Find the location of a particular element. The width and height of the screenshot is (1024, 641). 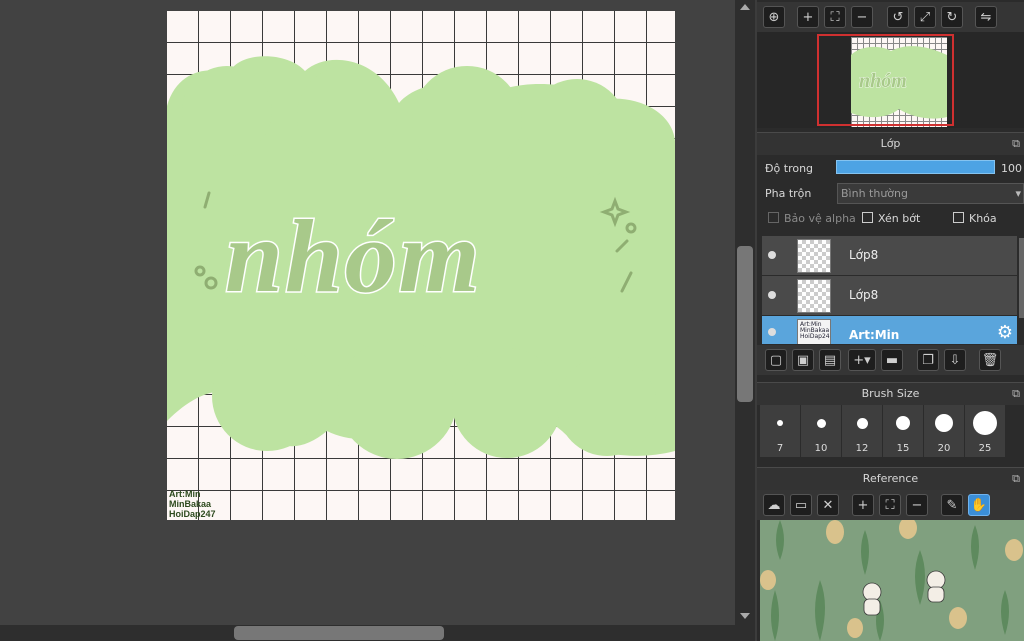

layer-panel-title: Lớp is located at coordinates (890, 143).